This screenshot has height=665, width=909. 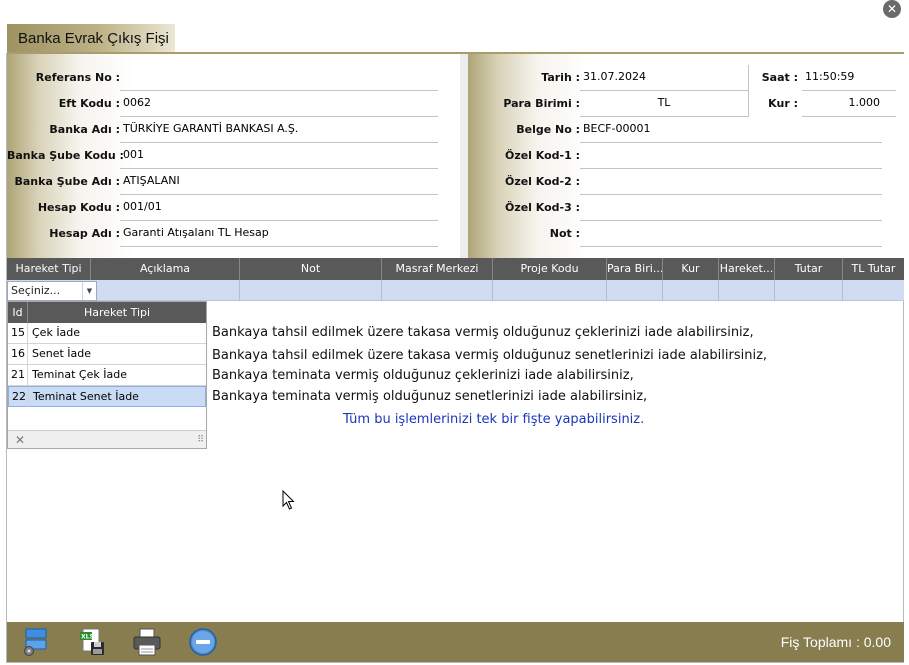 What do you see at coordinates (542, 207) in the screenshot?
I see `field-label: Özel Kod-3 :` at bounding box center [542, 207].